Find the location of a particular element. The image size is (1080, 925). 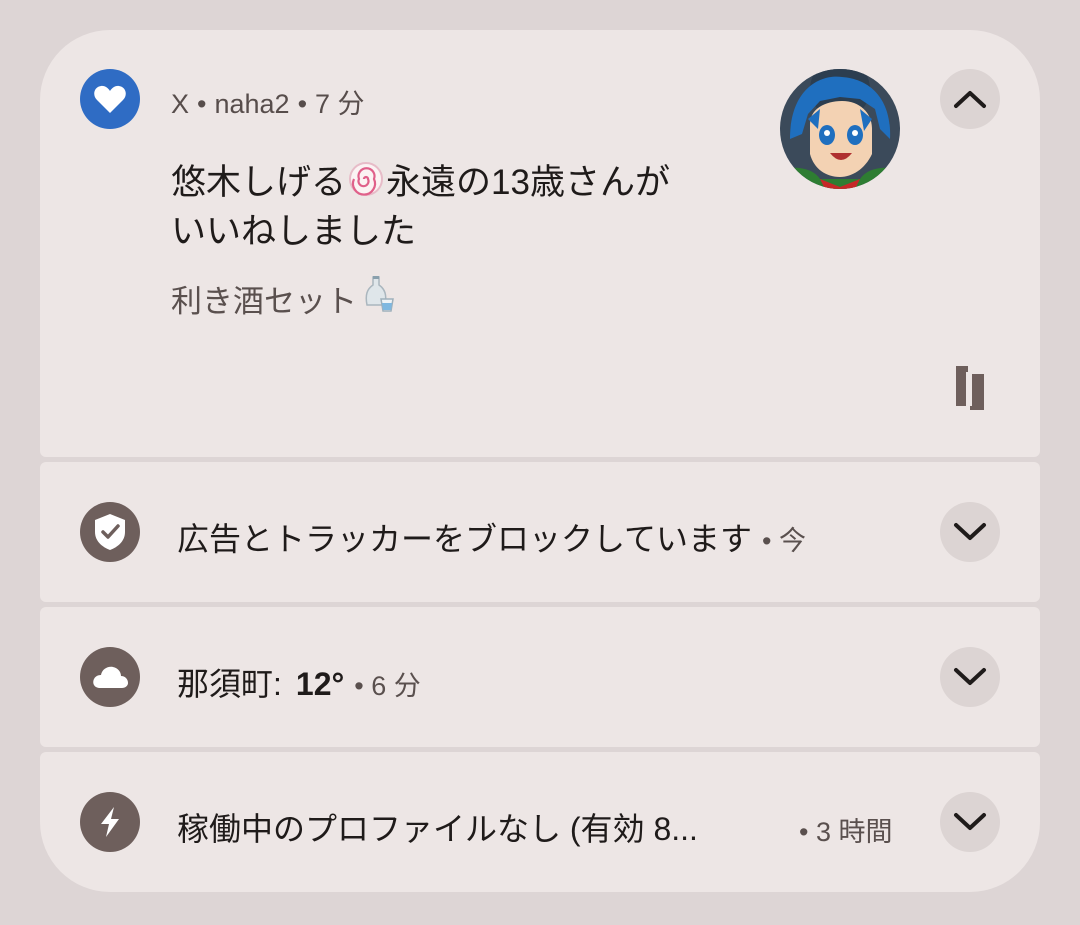

notification-row: 那須町: 12° • 6 分 is located at coordinates (299, 682).